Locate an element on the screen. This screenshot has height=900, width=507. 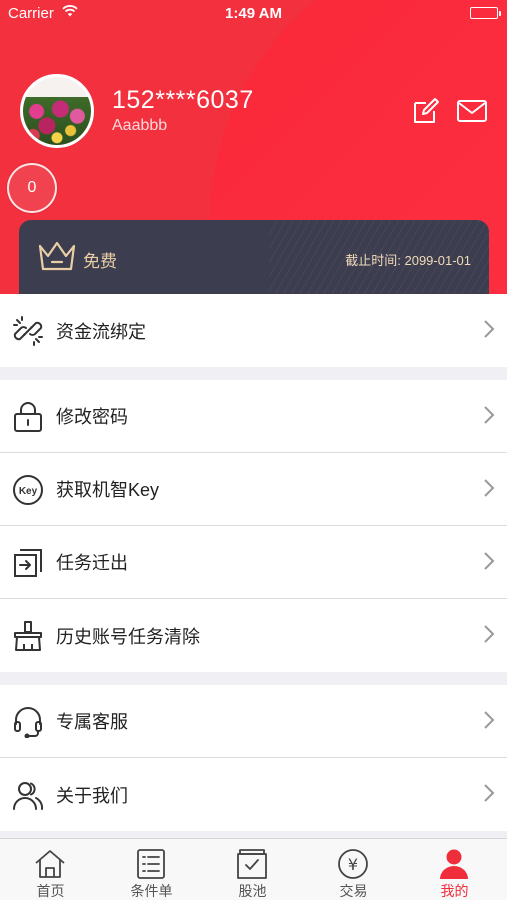
headset-icon is located at coordinates (28, 722).